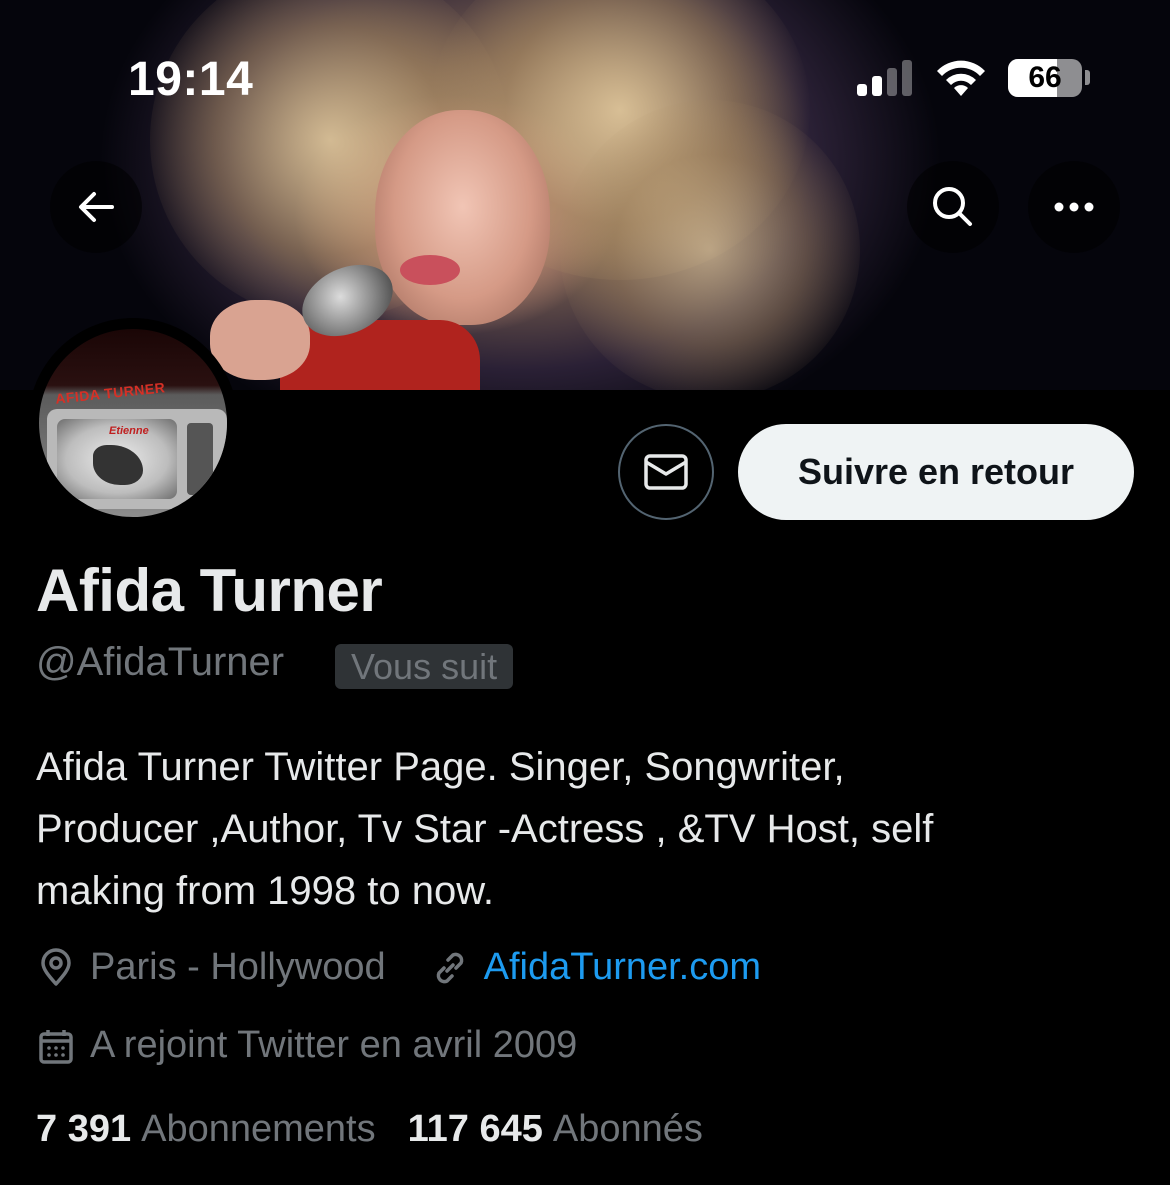  What do you see at coordinates (238, 967) in the screenshot?
I see `location-text: Paris - Hollywood` at bounding box center [238, 967].